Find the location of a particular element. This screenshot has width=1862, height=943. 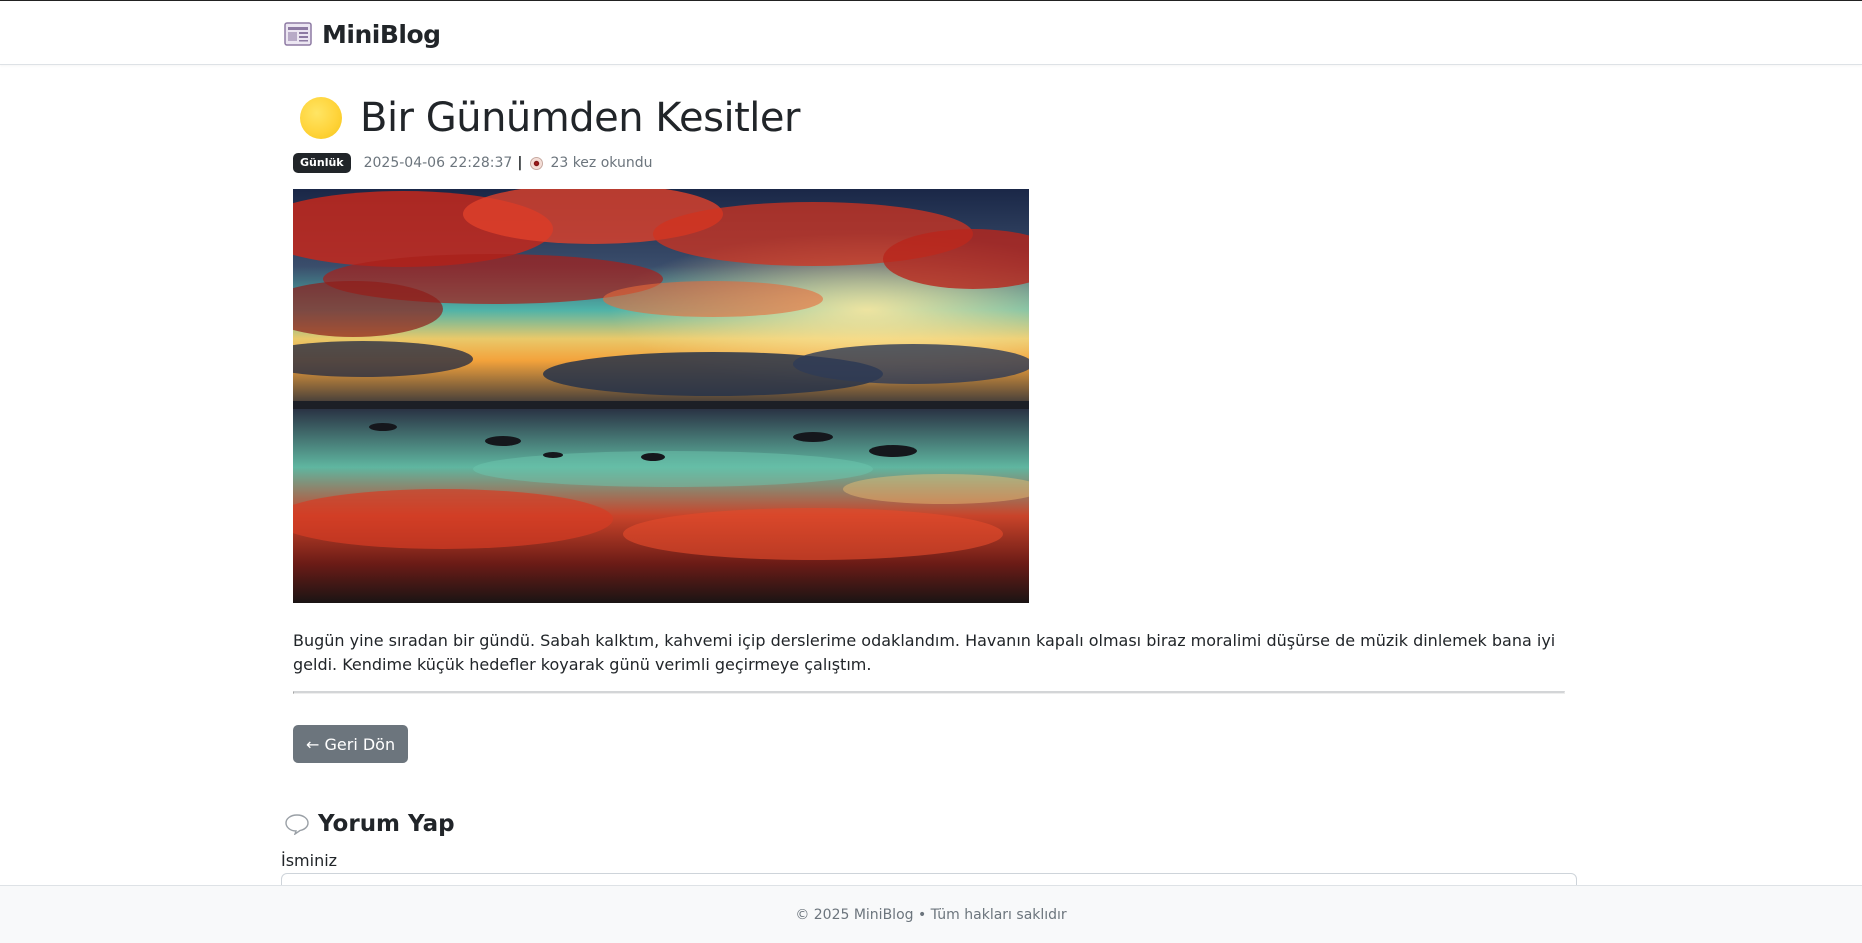

navbar: MiniBlog is located at coordinates (931, 33).